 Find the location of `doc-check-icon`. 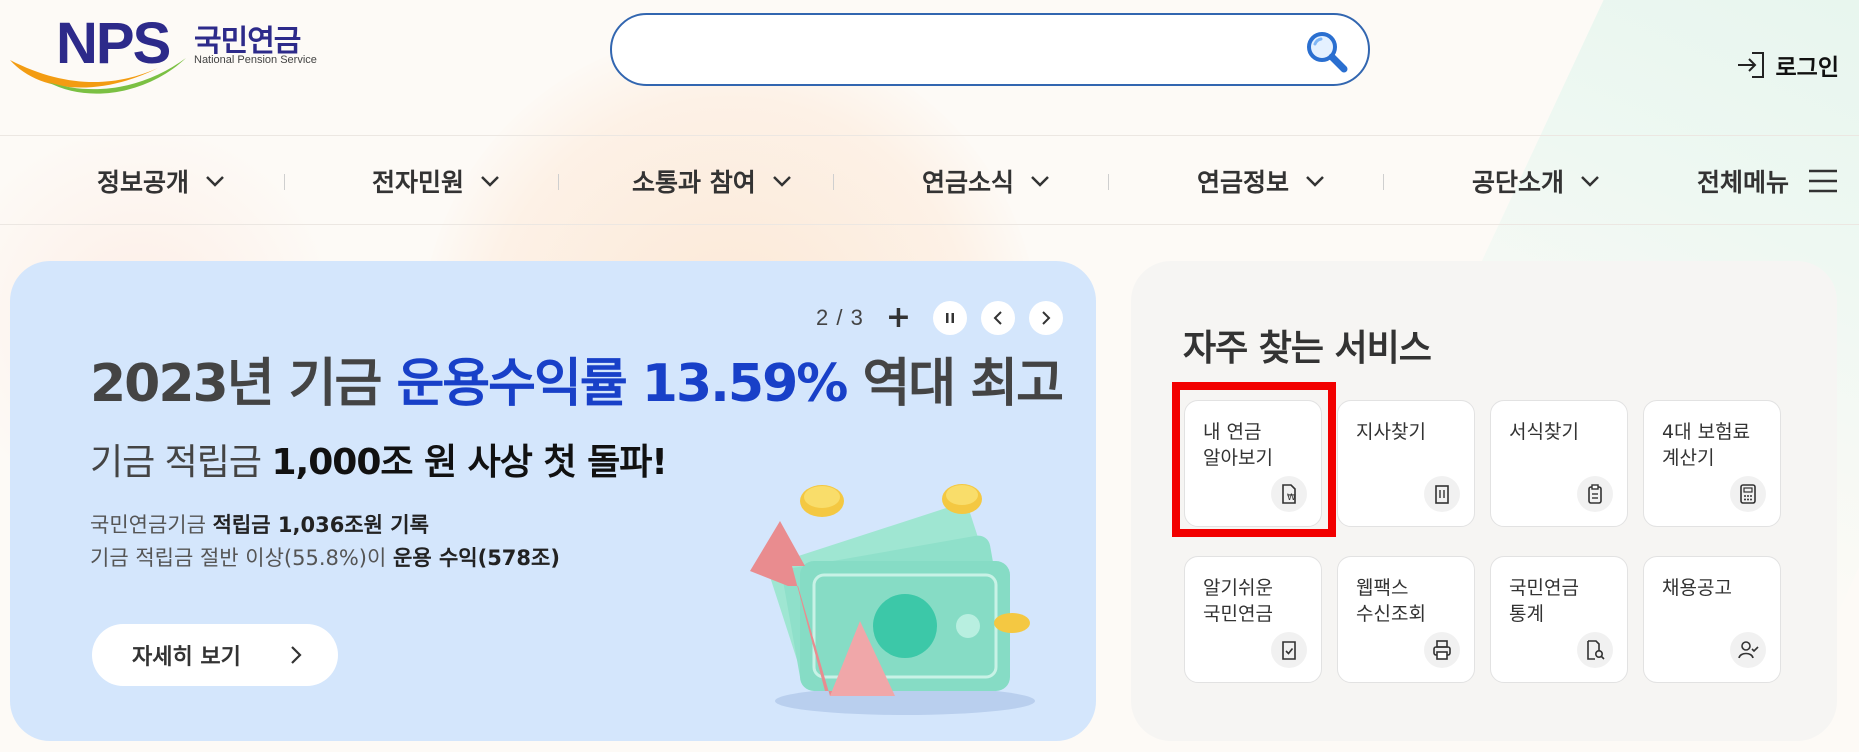

doc-check-icon is located at coordinates (1289, 650).